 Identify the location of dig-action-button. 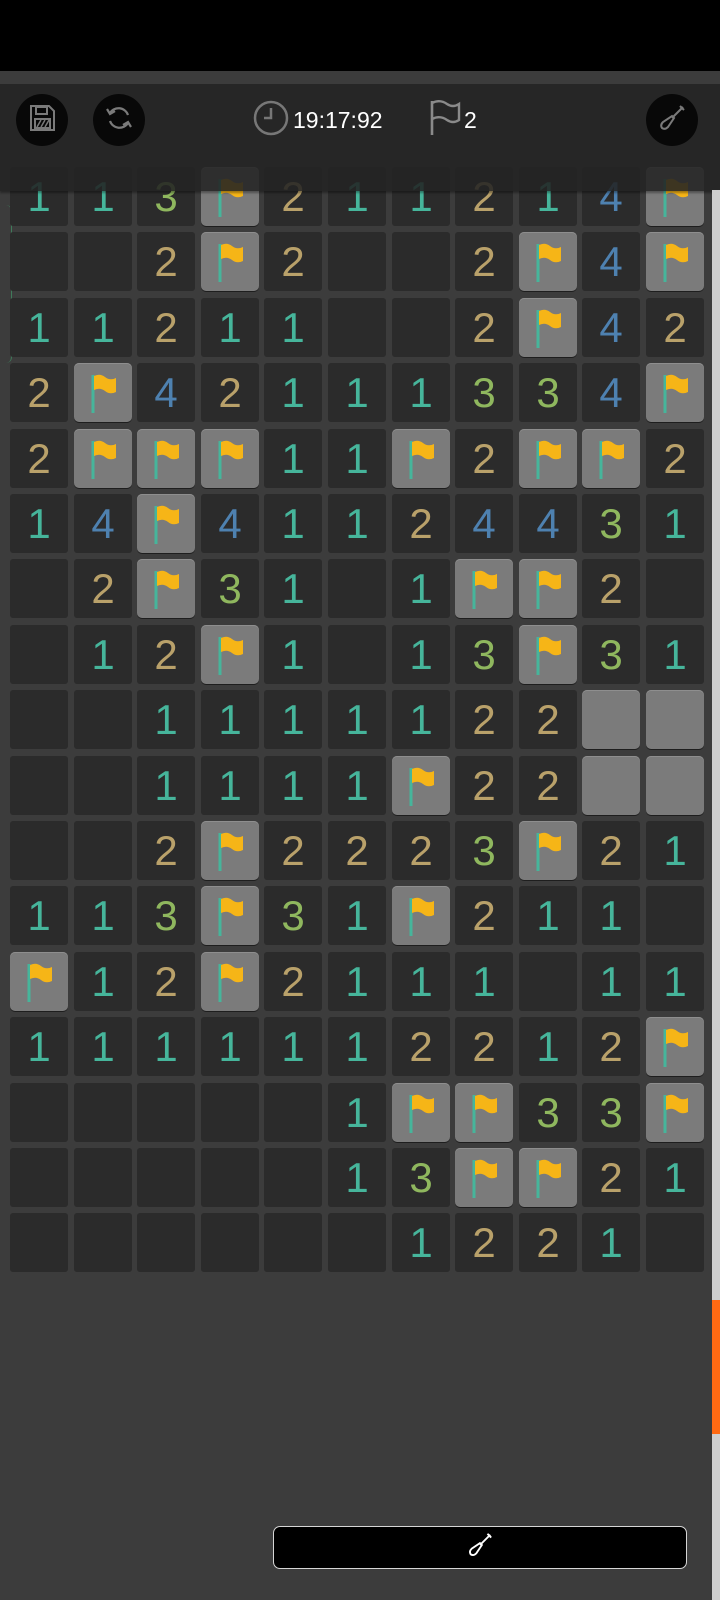
(480, 1547).